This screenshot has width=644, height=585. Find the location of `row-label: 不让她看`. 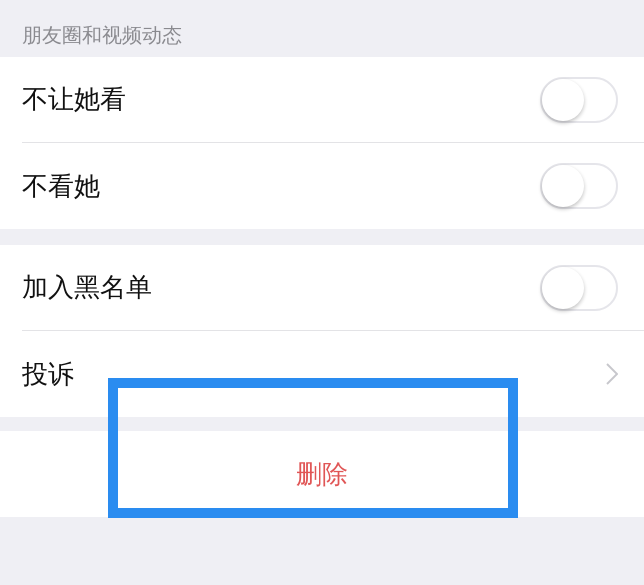

row-label: 不让她看 is located at coordinates (74, 100).